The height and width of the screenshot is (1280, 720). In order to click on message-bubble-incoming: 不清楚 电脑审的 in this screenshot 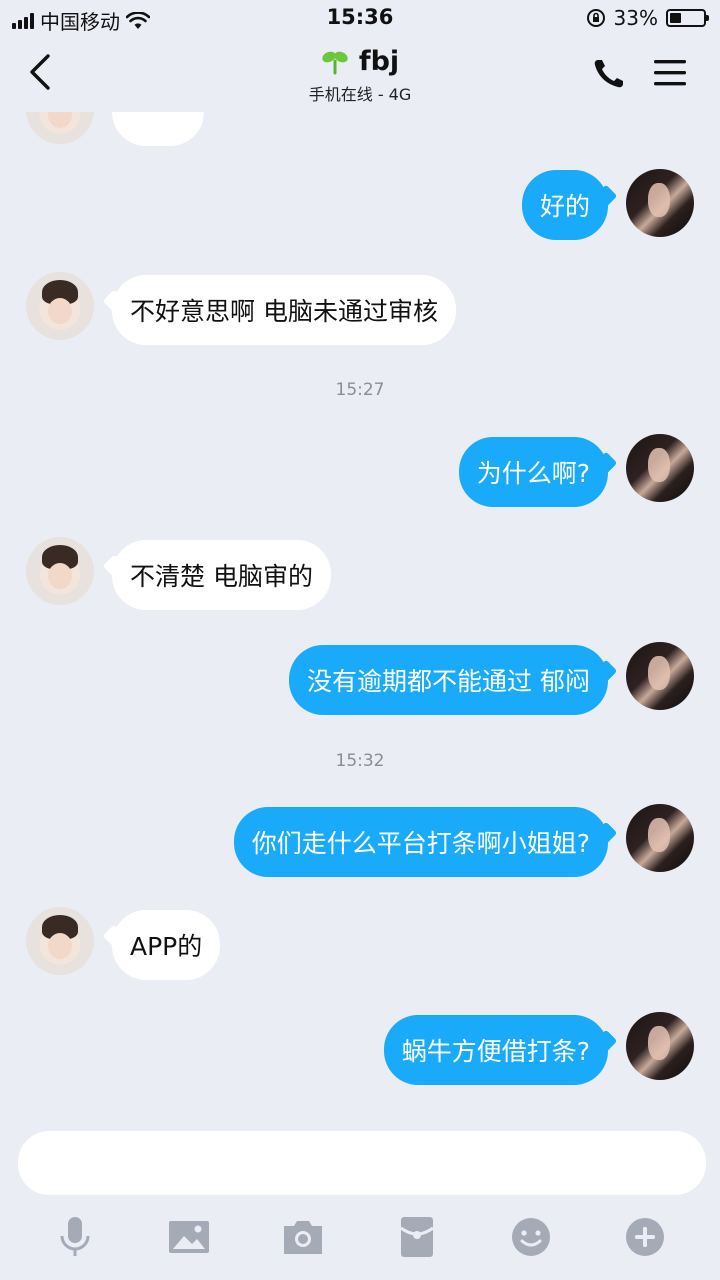, I will do `click(221, 575)`.